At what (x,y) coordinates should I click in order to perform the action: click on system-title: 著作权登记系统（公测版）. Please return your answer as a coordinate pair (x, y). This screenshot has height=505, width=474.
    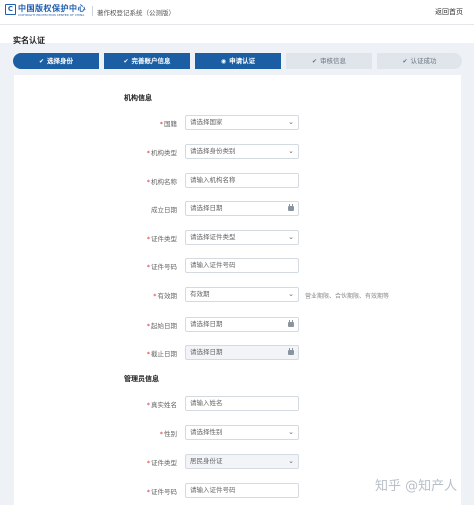
    Looking at the image, I should click on (136, 13).